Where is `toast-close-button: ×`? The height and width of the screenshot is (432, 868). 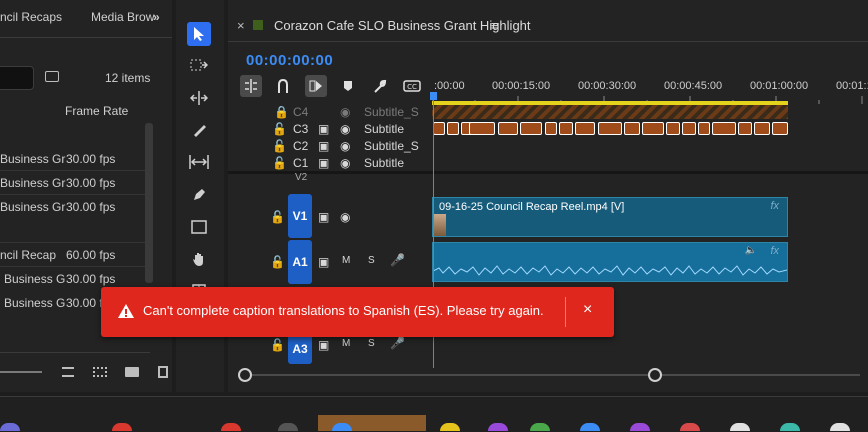 toast-close-button: × is located at coordinates (587, 310).